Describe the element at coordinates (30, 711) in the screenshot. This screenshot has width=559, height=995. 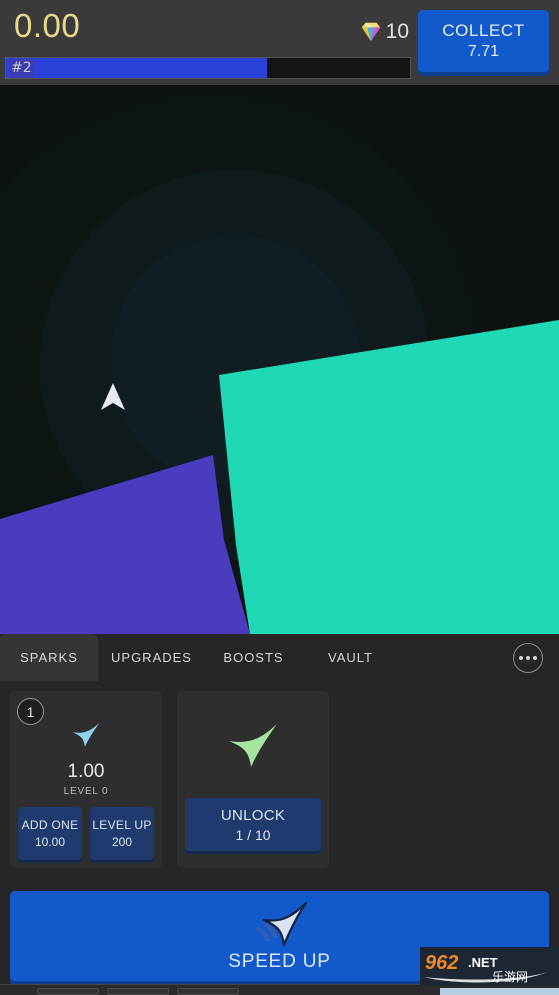
I see `card-badge: 1` at that location.